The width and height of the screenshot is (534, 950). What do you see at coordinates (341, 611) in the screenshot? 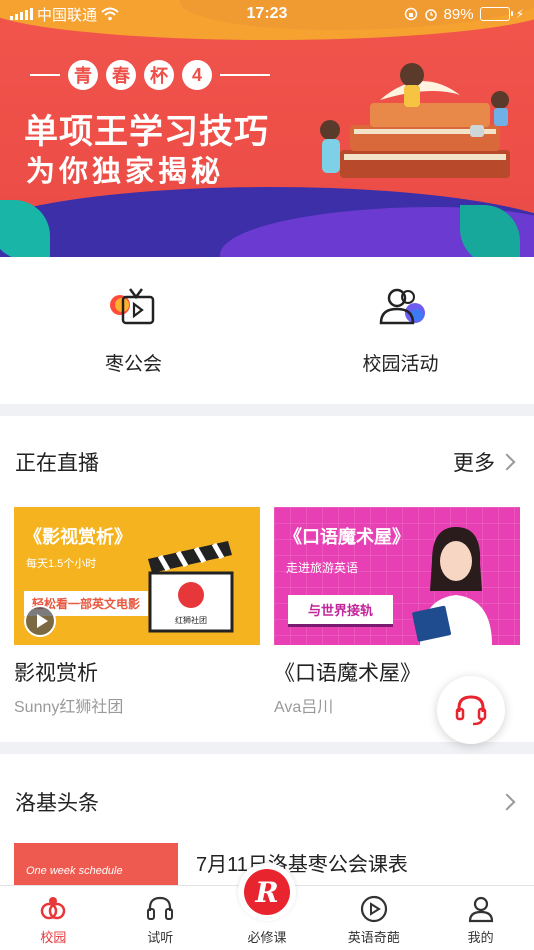
I see `thumb-tag: 与世界接轨` at bounding box center [341, 611].